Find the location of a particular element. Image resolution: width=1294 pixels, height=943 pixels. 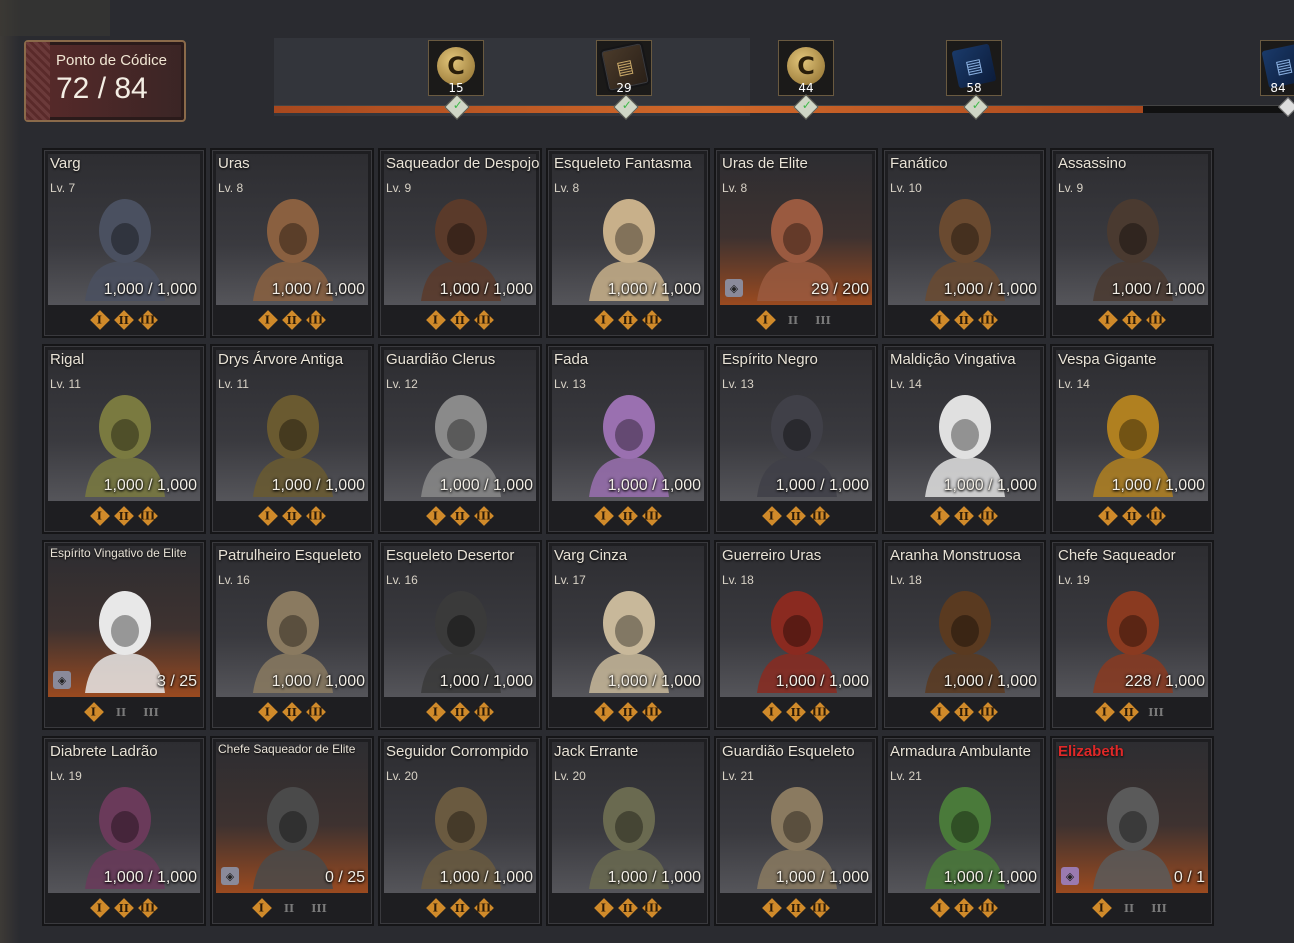

monster-name: Varg Cinza is located at coordinates (591, 555).